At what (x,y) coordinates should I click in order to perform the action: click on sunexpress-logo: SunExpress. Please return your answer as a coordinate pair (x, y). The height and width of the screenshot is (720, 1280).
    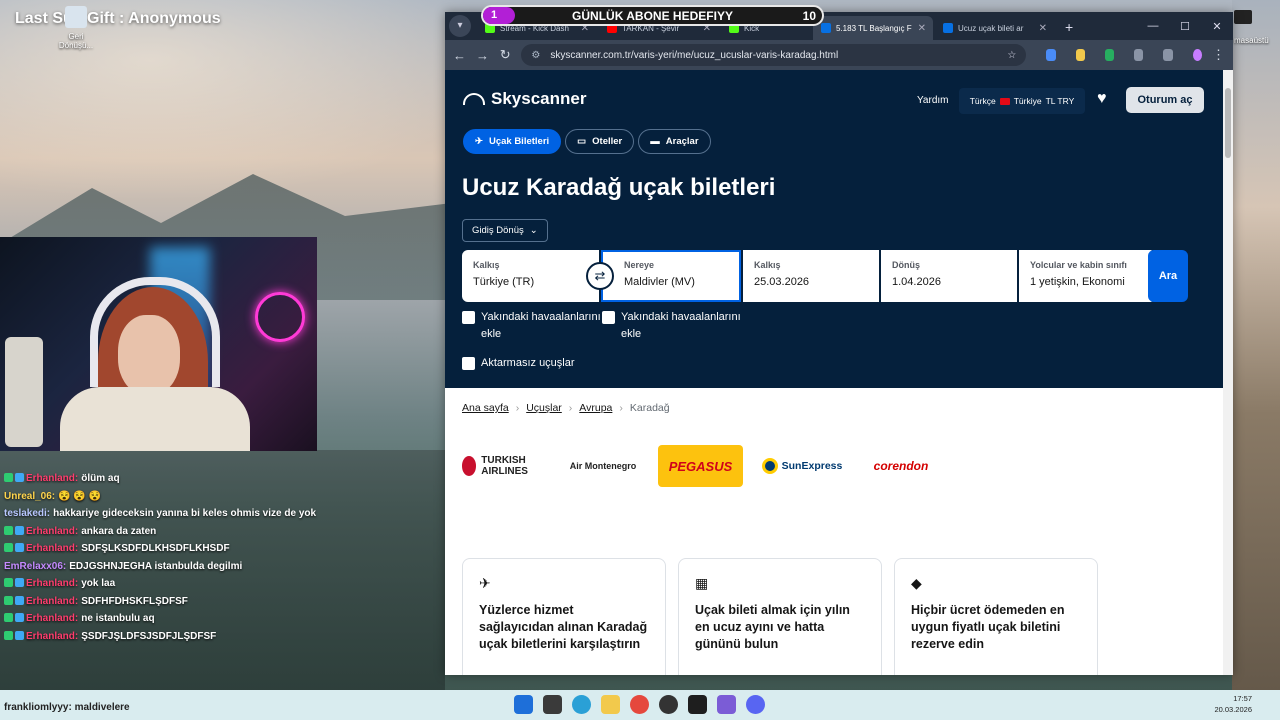
    Looking at the image, I should click on (802, 466).